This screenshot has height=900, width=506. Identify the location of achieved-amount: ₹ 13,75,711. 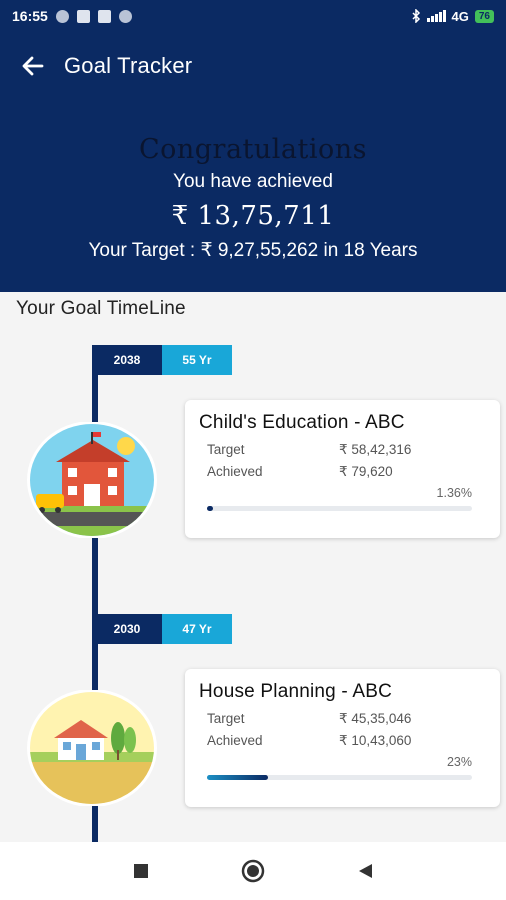
(253, 216).